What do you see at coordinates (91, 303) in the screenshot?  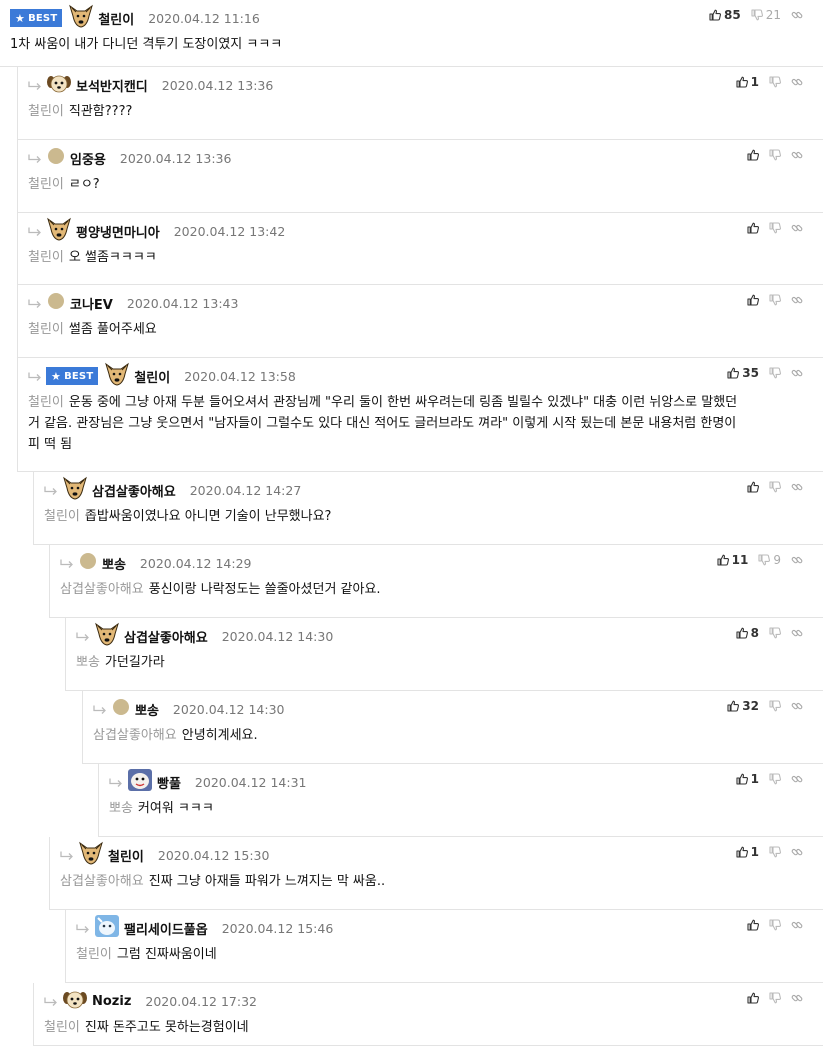 I see `comment-author: 코나EV` at bounding box center [91, 303].